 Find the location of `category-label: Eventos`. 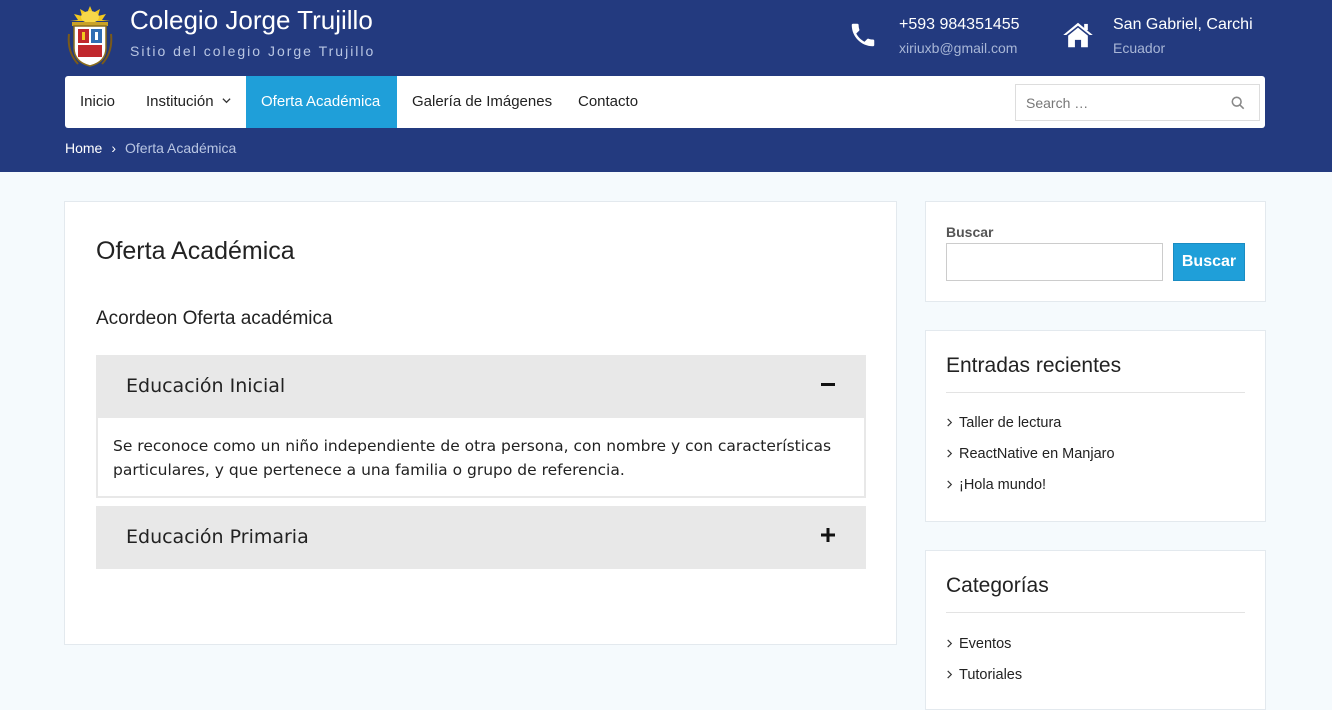

category-label: Eventos is located at coordinates (985, 644).